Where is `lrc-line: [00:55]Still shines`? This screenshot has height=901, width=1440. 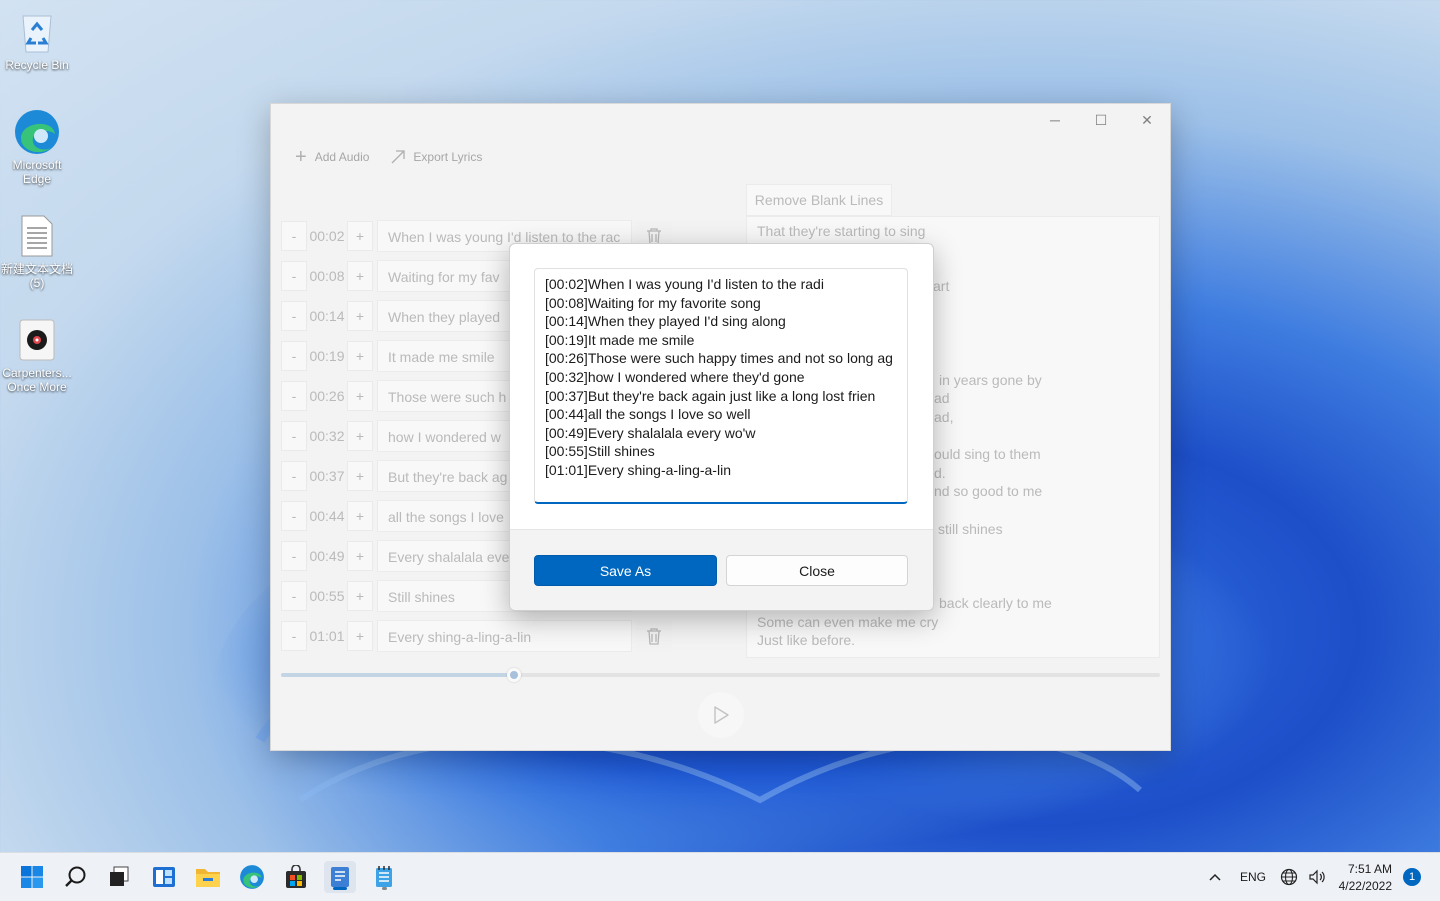 lrc-line: [00:55]Still shines is located at coordinates (600, 451).